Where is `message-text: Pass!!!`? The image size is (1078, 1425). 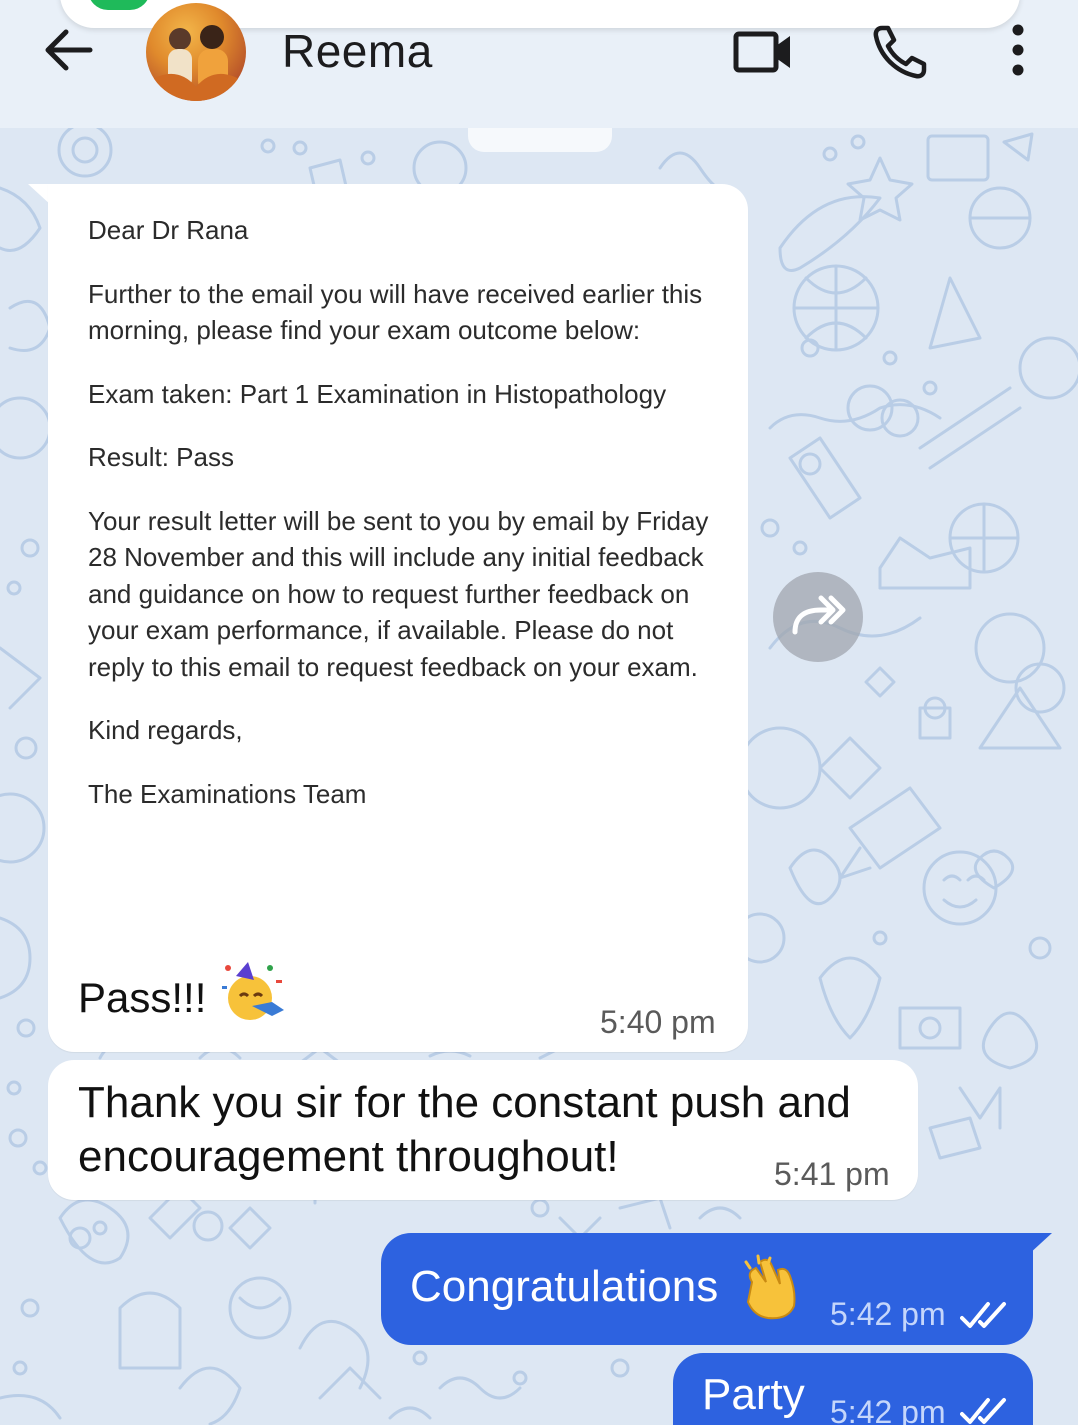 message-text: Pass!!! is located at coordinates (142, 997).